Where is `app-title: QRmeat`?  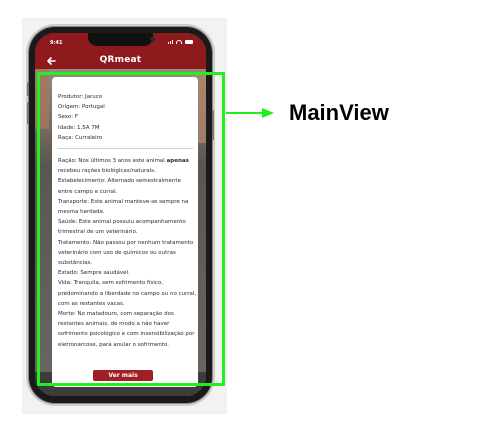
app-title: QRmeat is located at coordinates (120, 60).